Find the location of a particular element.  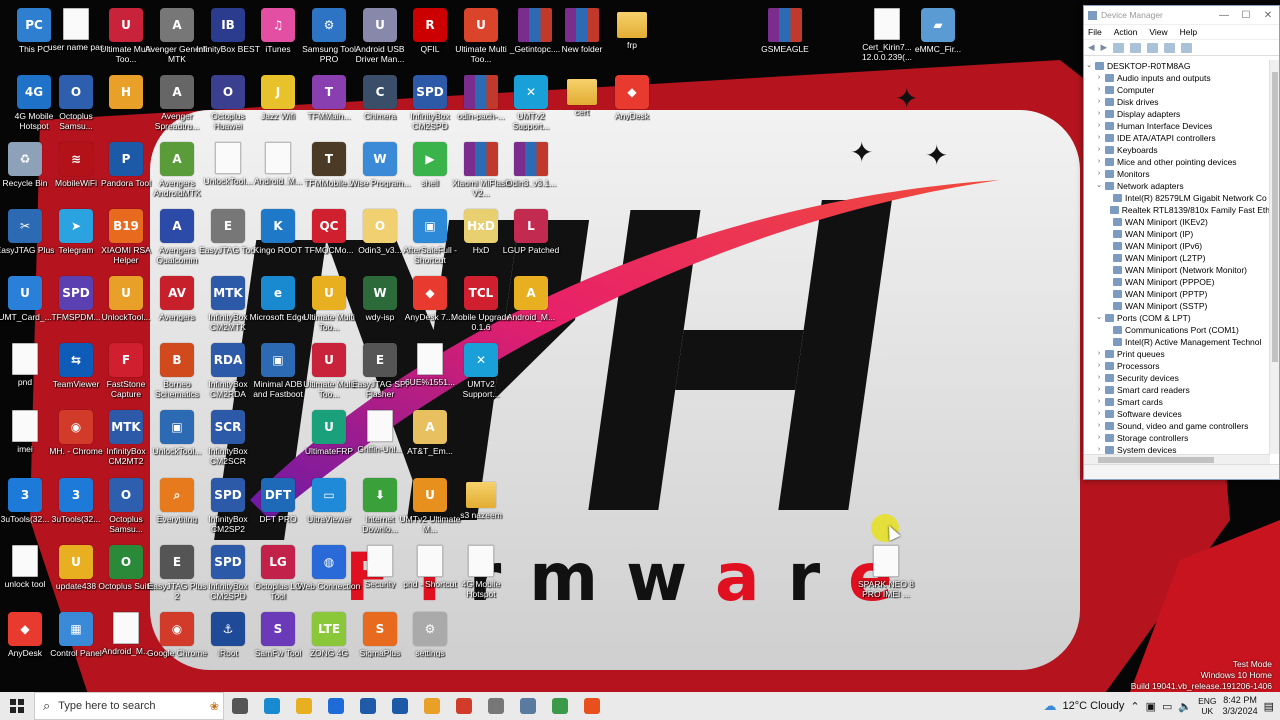

desktop-icon: GSMEAGLE is located at coordinates (785, 38).